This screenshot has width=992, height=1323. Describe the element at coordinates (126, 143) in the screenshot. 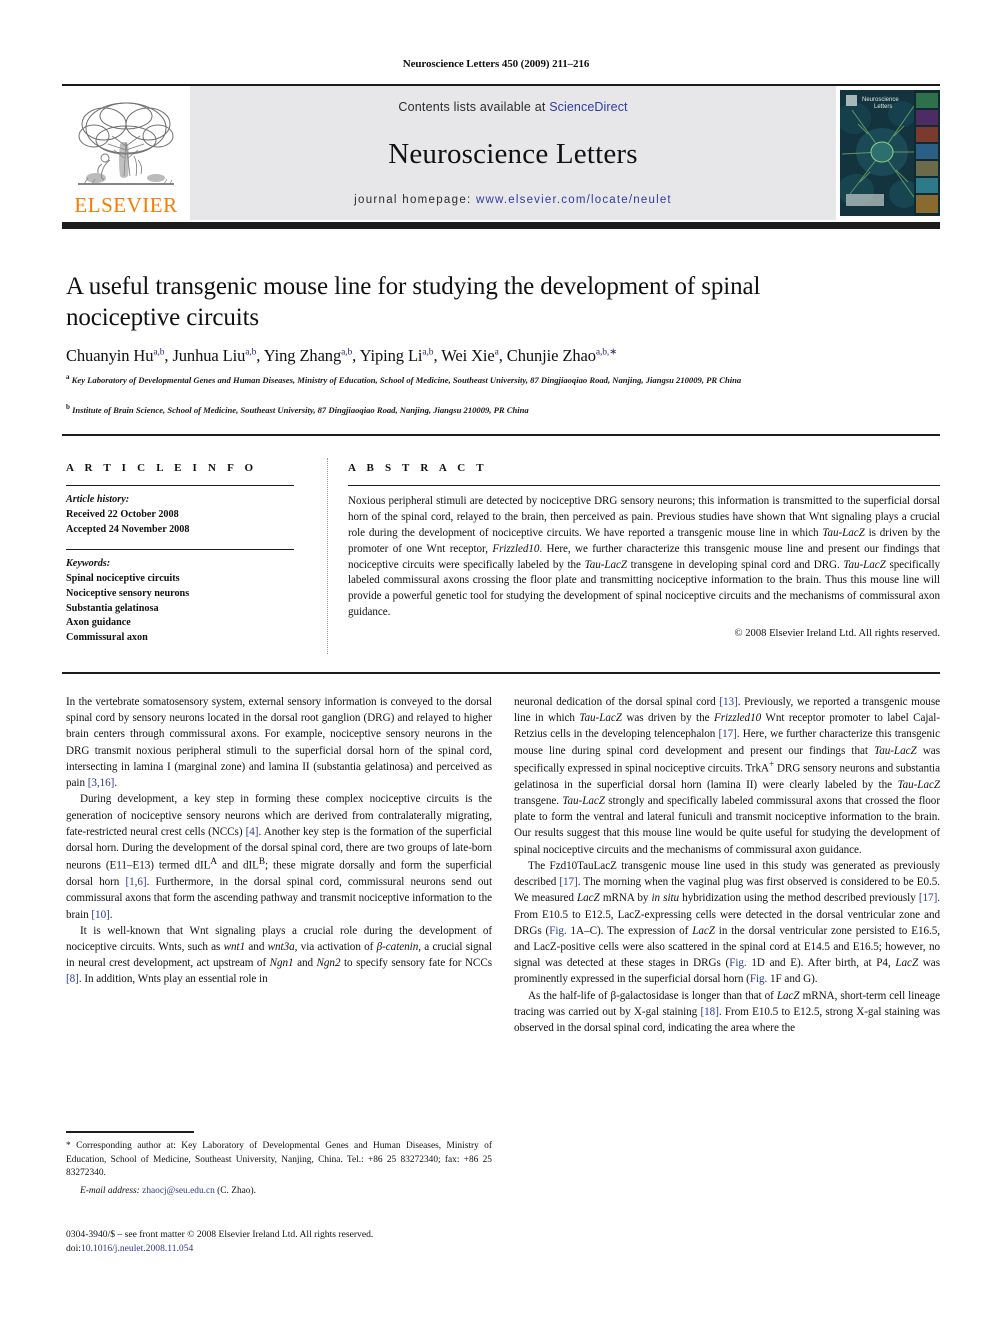

I see `elsevier-tree-icon` at that location.